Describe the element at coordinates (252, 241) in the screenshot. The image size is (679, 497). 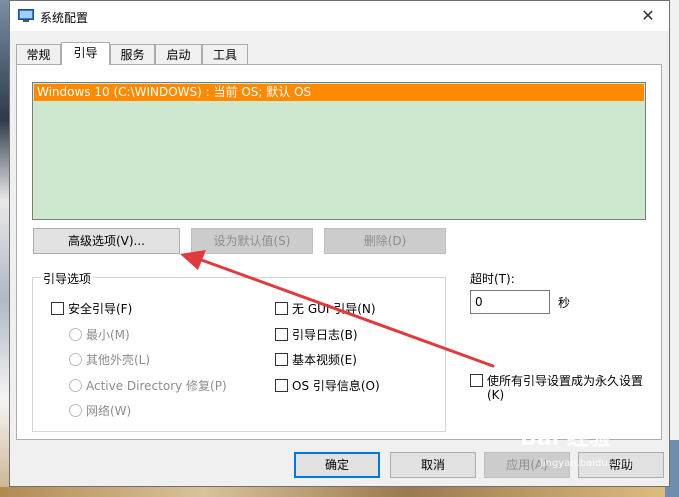
I see `set-default-button: 设为默认值(S)` at that location.